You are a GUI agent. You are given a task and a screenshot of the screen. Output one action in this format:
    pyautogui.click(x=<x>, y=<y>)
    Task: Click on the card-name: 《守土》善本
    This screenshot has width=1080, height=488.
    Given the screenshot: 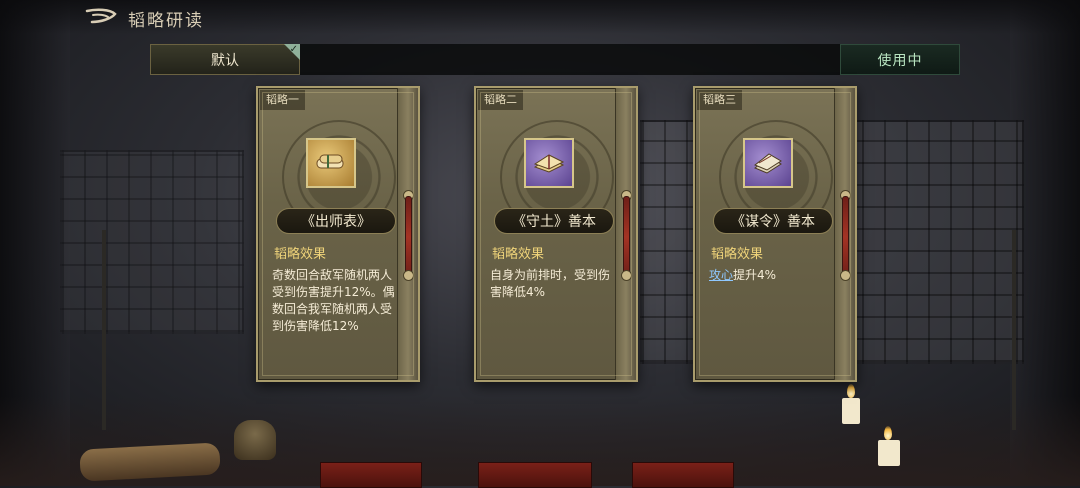 What is the action you would take?
    pyautogui.click(x=554, y=221)
    